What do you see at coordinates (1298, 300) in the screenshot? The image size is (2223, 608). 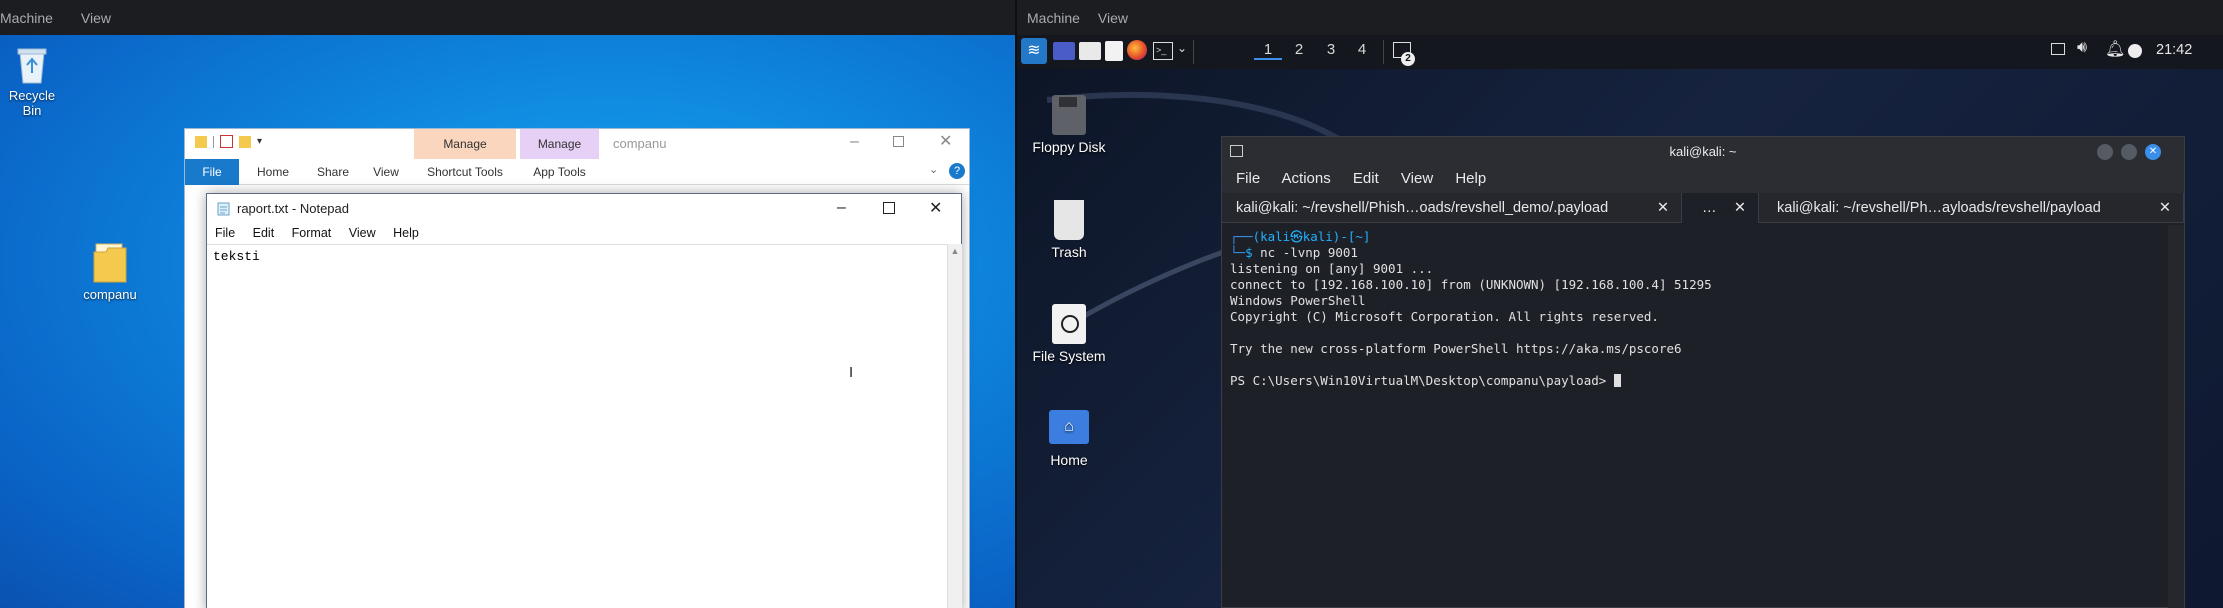 I see `output-line: Windows PowerShell` at bounding box center [1298, 300].